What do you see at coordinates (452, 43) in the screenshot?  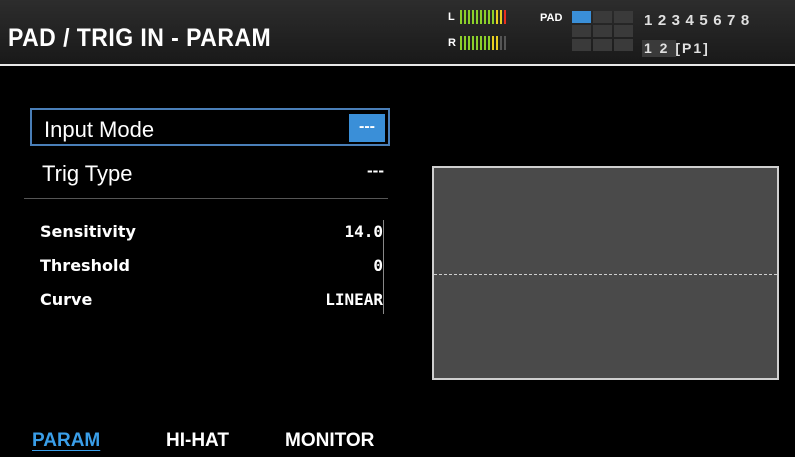 I see `meter-r-label: R` at bounding box center [452, 43].